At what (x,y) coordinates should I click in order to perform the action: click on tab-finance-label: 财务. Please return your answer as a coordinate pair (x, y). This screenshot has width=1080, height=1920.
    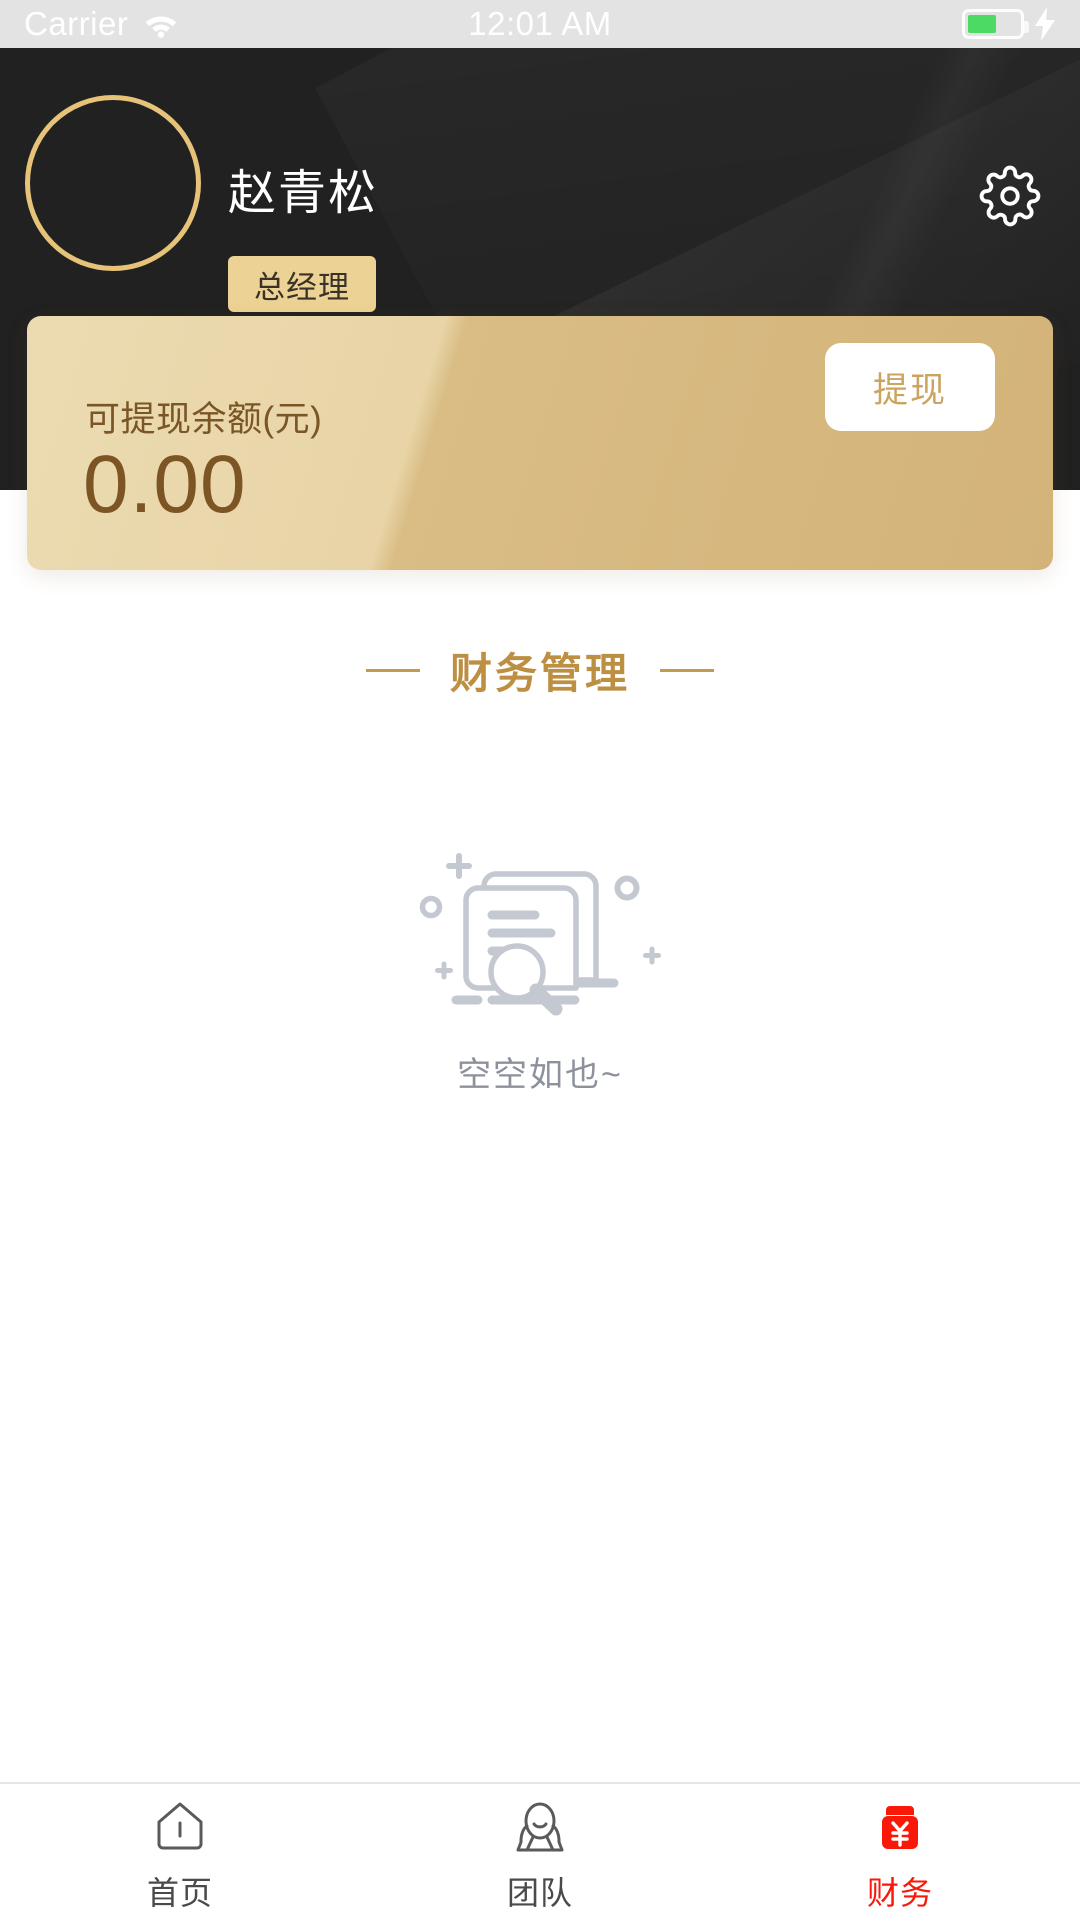
    Looking at the image, I should click on (899, 1893).